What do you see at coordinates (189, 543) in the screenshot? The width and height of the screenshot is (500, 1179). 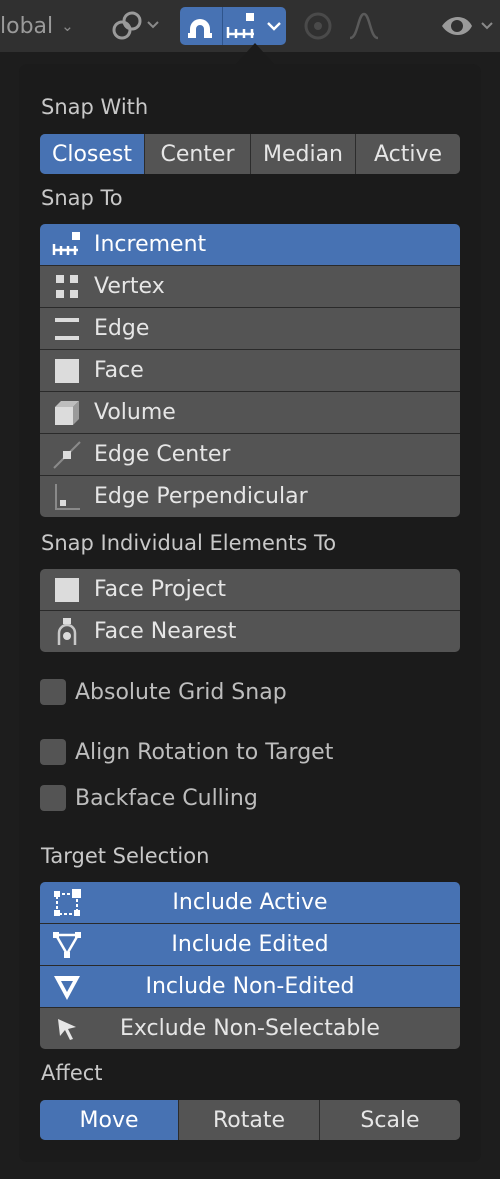 I see `snap-individual-label: Snap Individual Elements To` at bounding box center [189, 543].